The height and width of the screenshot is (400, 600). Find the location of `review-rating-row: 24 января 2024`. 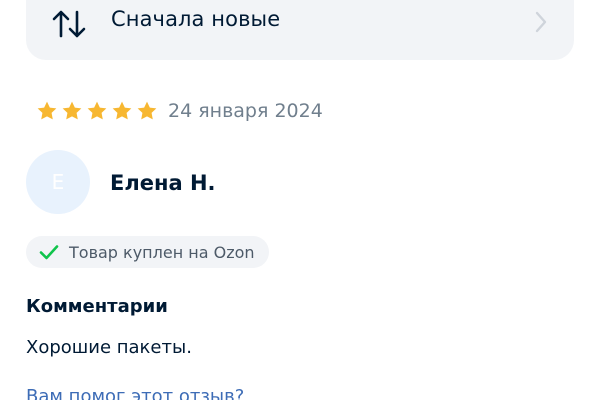

review-rating-row: 24 января 2024 is located at coordinates (179, 111).